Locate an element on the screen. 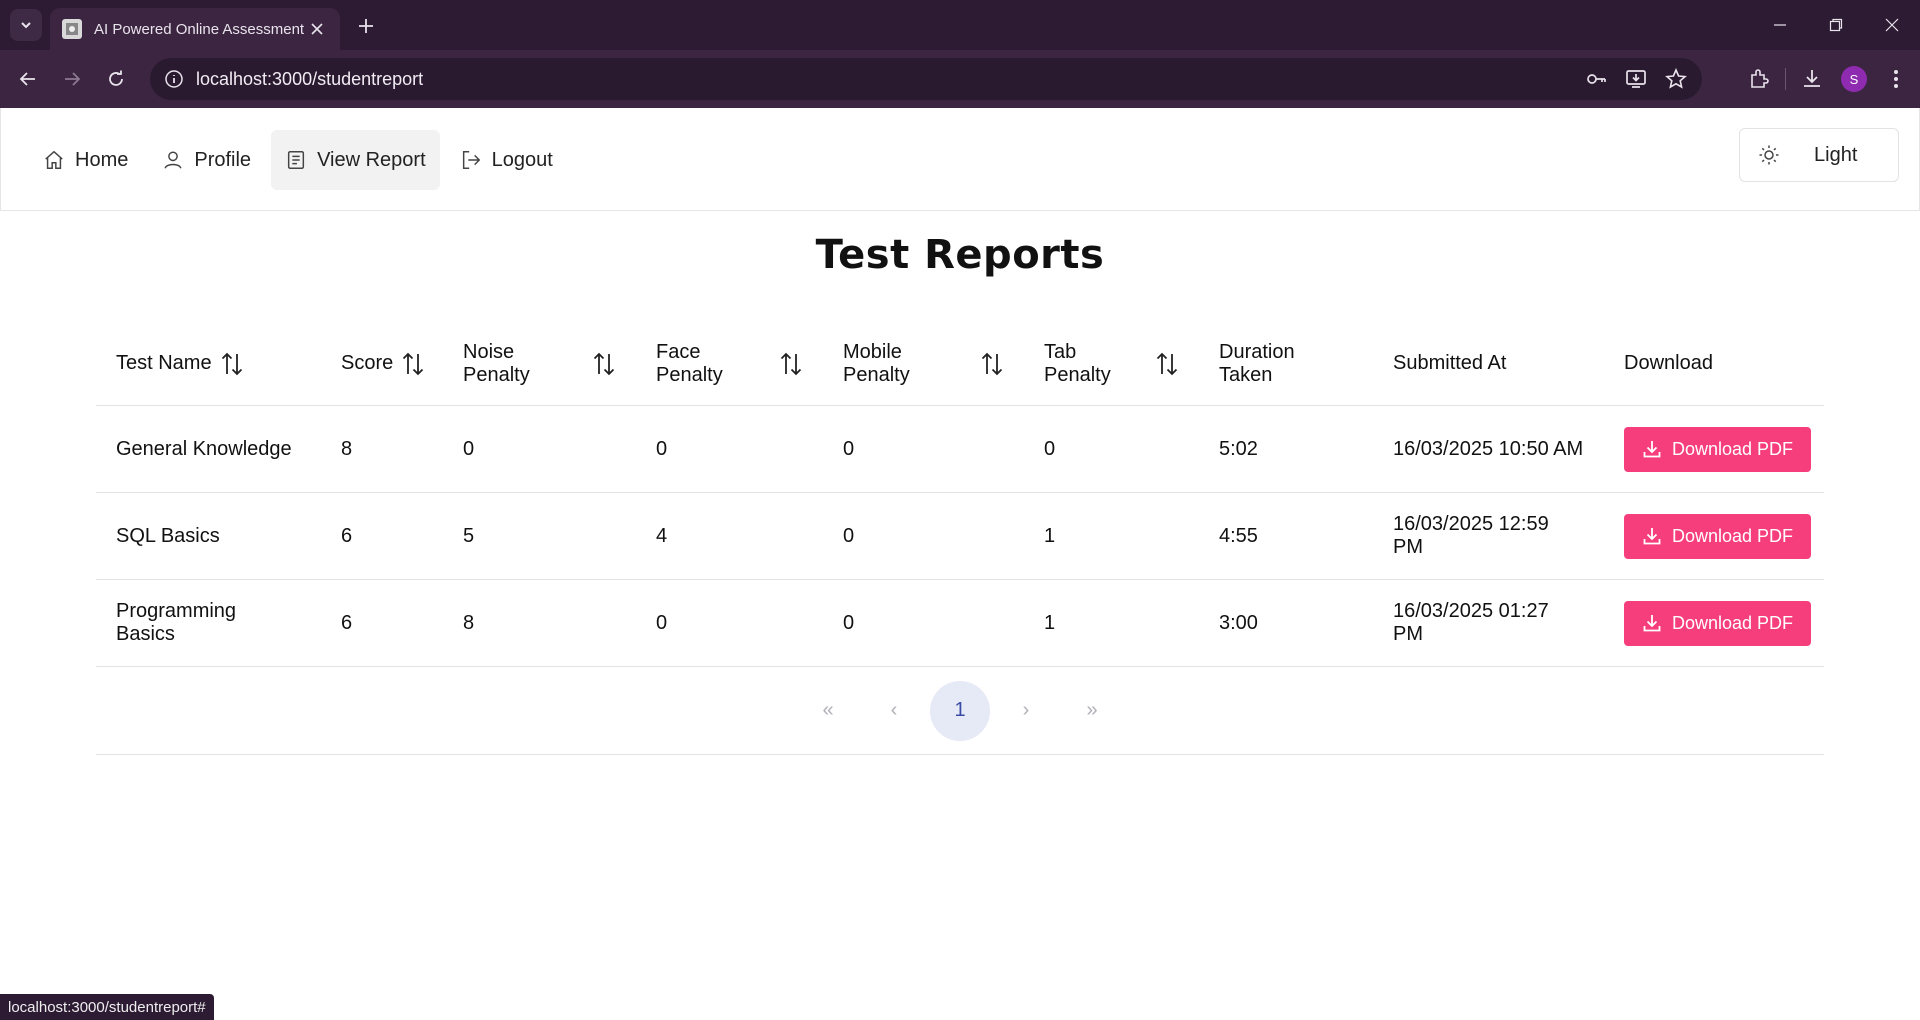 Image resolution: width=1920 pixels, height=1020 pixels. browser-tab: AI Powered Online Assessment is located at coordinates (195, 29).